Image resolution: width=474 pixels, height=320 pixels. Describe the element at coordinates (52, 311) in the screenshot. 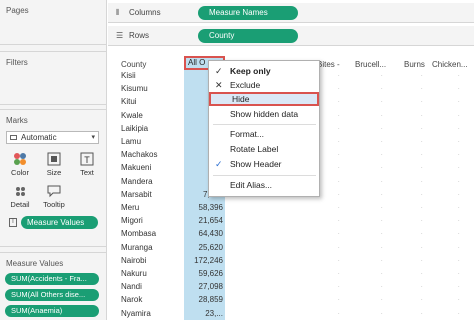

I see `sum-pill-anaemia: SUM(Anaemia)` at that location.